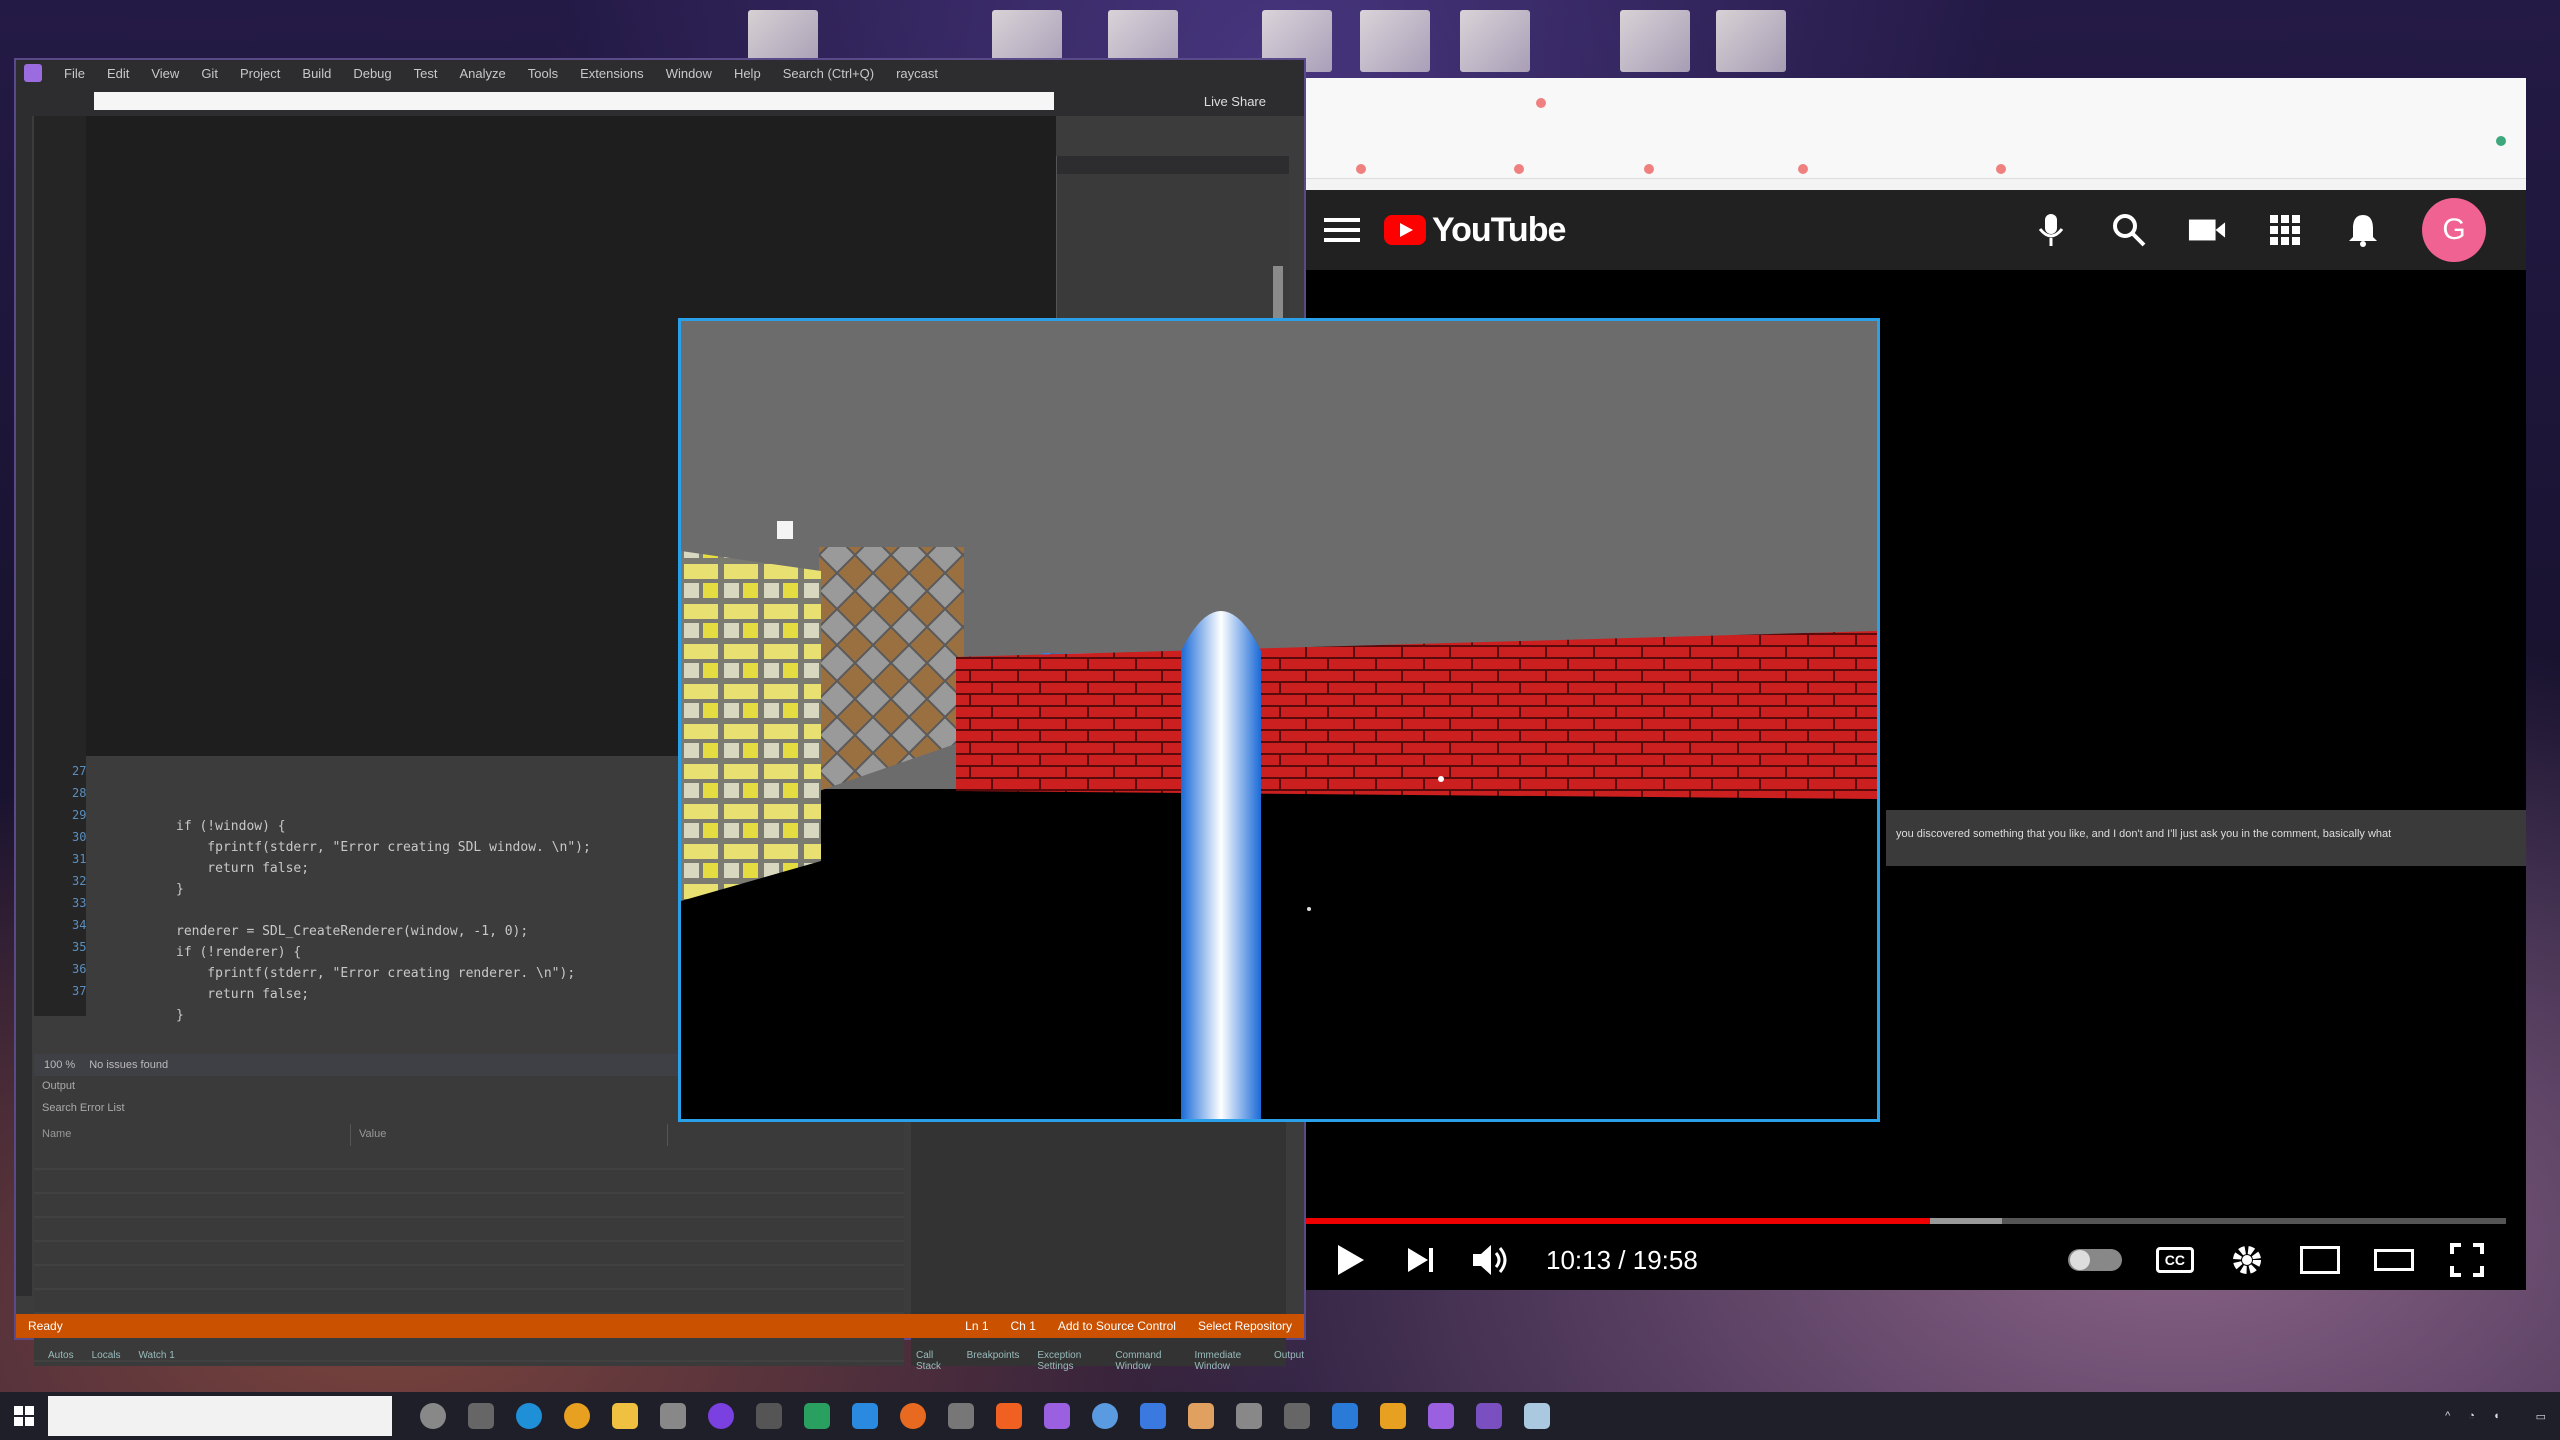  I want to click on tab-output: Output, so click(1289, 1361).